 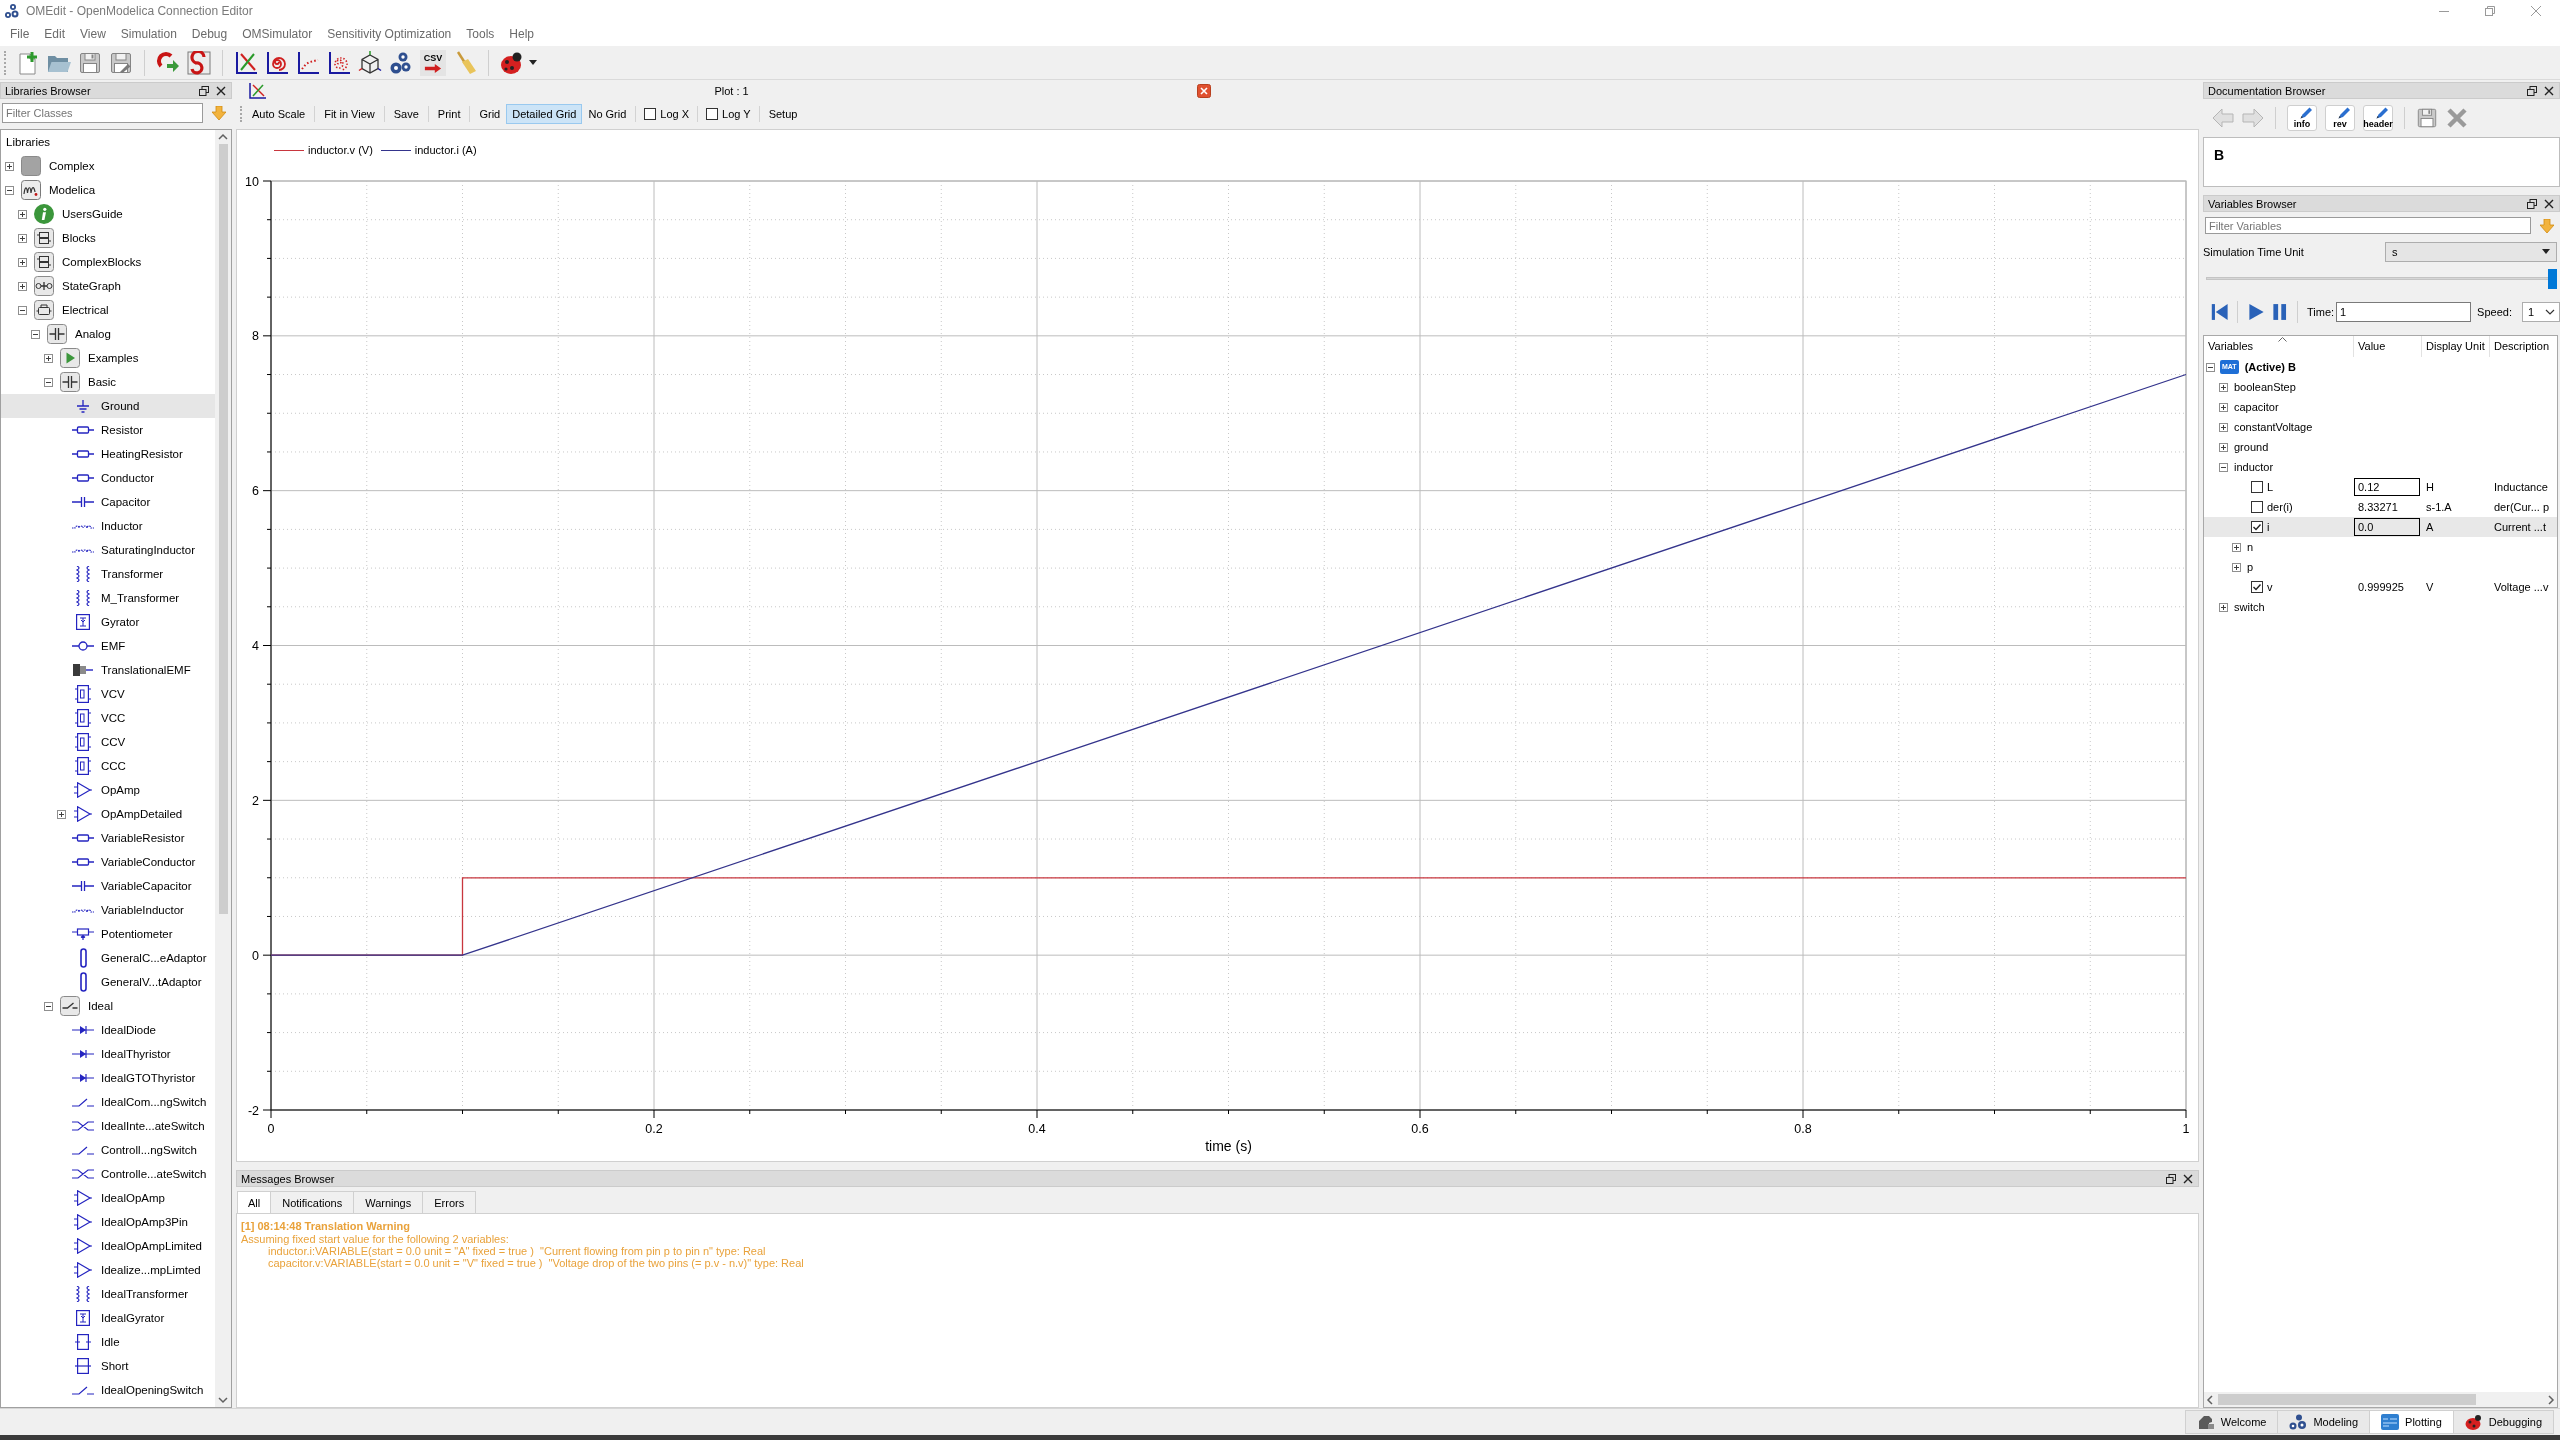 I want to click on tree-item: IdealOpeningSwitch, so click(x=108, y=1390).